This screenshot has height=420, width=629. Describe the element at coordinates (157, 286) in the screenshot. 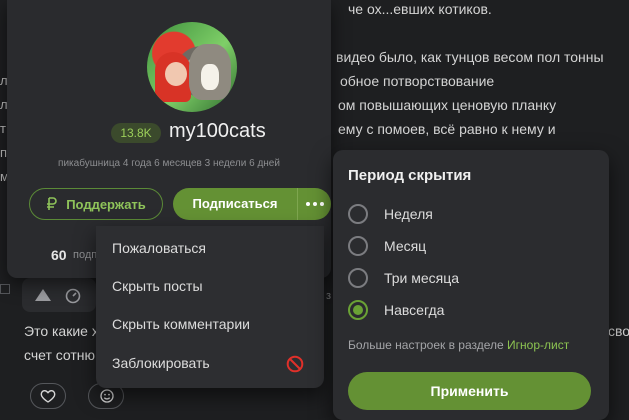

I see `menu-item-hide-posts: Скрыть посты` at that location.